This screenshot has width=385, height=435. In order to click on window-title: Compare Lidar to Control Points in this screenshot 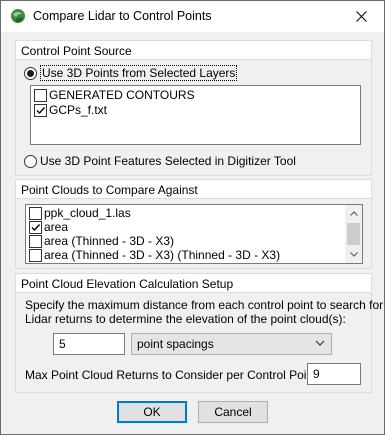, I will do `click(122, 16)`.